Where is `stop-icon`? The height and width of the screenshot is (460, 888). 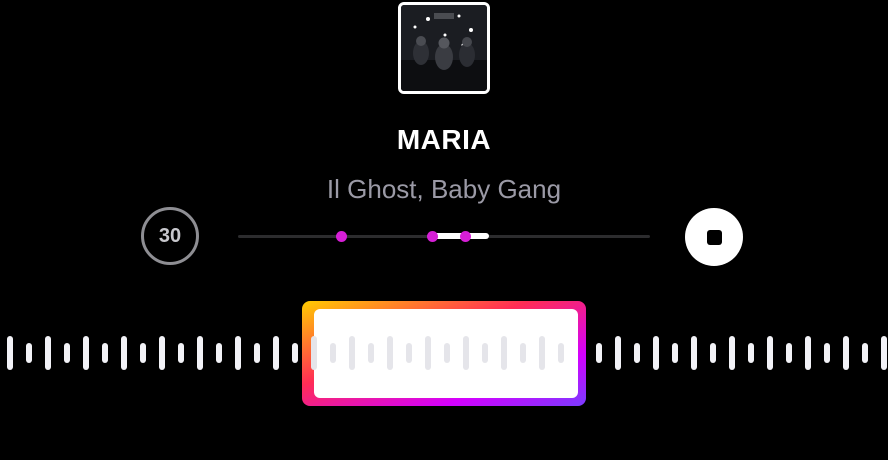
stop-icon is located at coordinates (714, 237).